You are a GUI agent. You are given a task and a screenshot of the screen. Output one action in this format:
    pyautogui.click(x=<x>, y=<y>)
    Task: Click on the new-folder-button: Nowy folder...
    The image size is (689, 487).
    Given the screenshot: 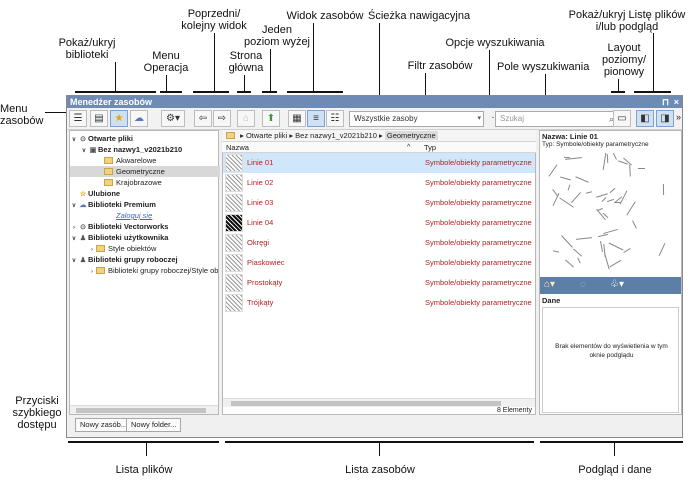 What is the action you would take?
    pyautogui.click(x=154, y=425)
    